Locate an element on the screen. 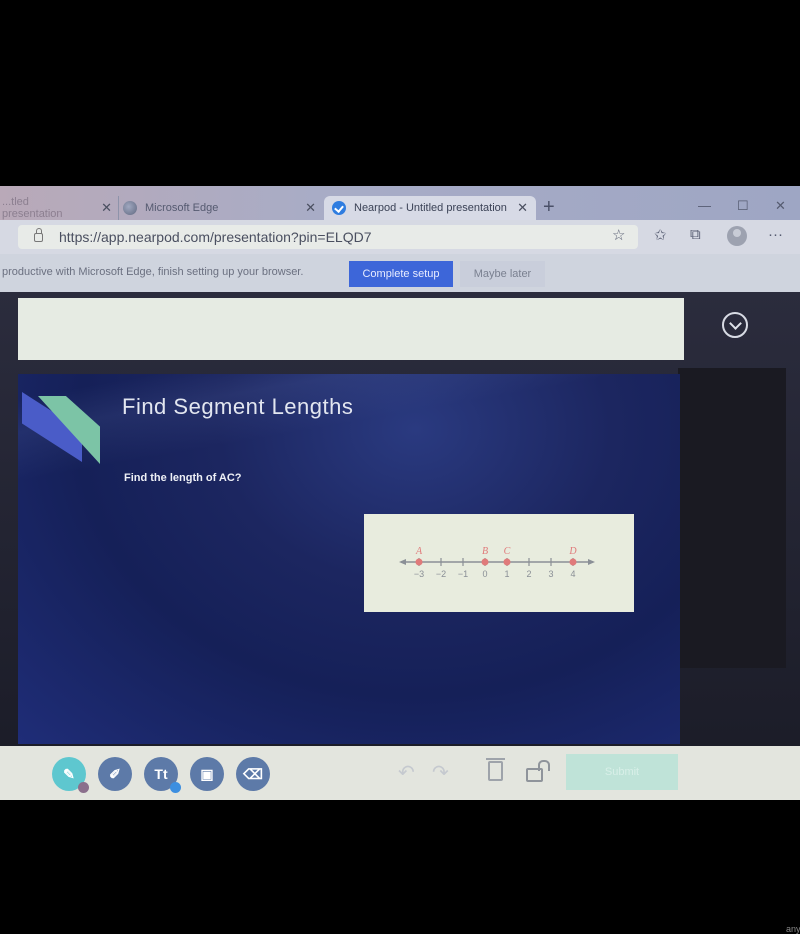 This screenshot has height=934, width=800. tab-nearpod: Nearpod - Untitled presentation ✕ is located at coordinates (430, 208).